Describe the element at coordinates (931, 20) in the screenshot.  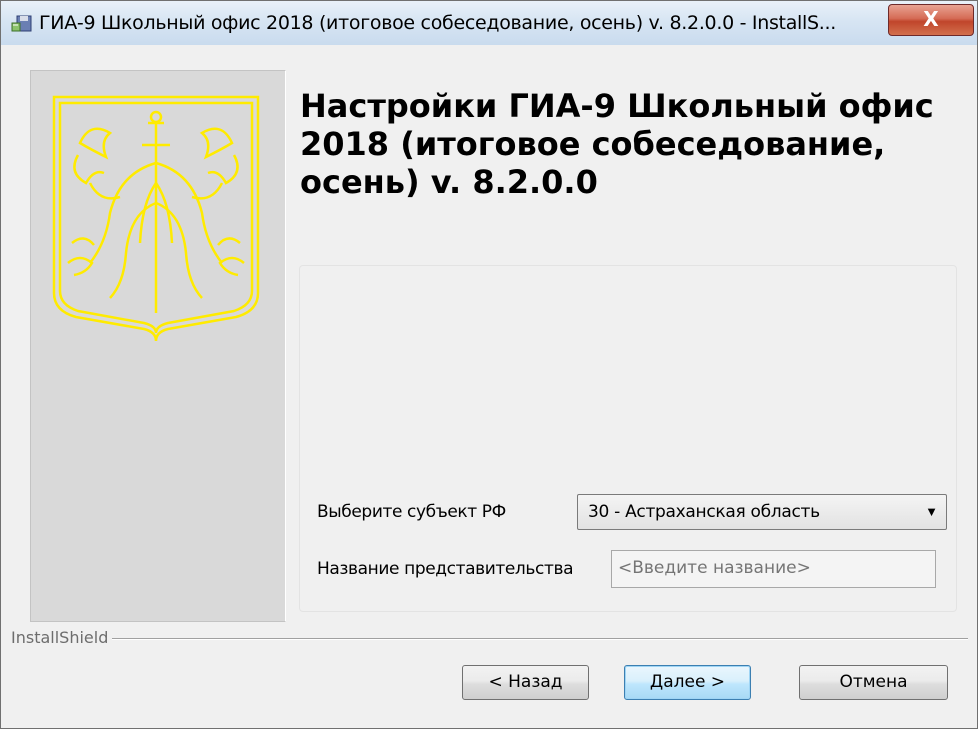
I see `close-button: X` at that location.